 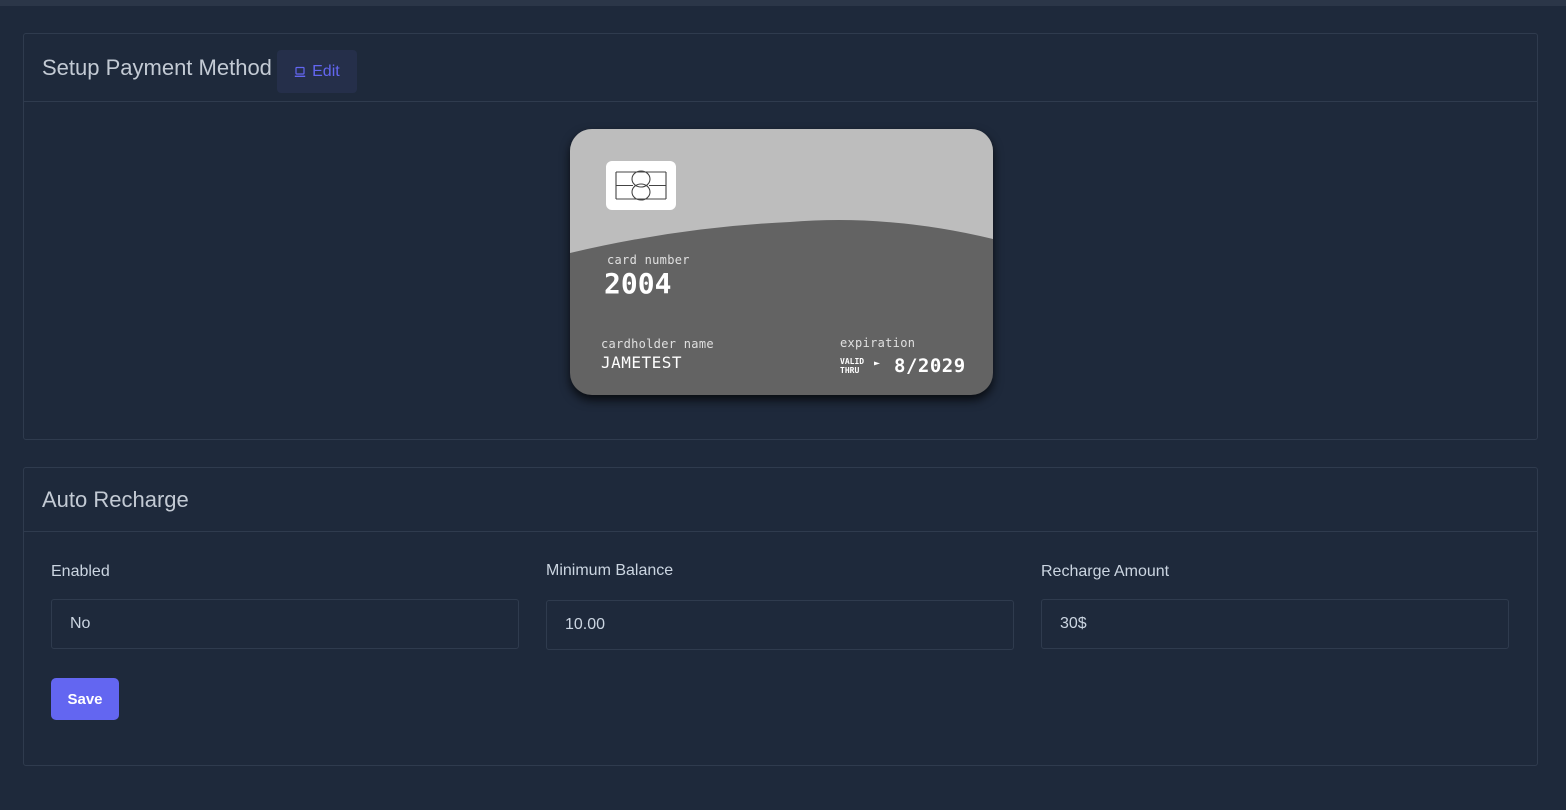 I want to click on cardholder-name-label: cardholder name, so click(x=657, y=344).